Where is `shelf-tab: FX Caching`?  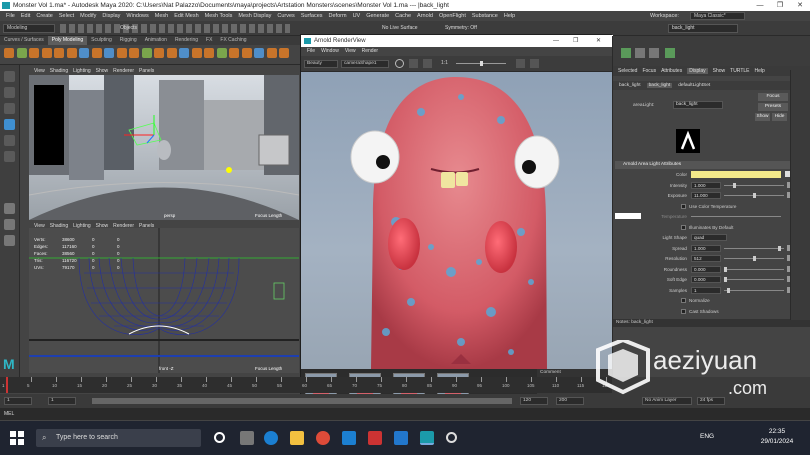
shelf-tab: FX Caching is located at coordinates (233, 40).